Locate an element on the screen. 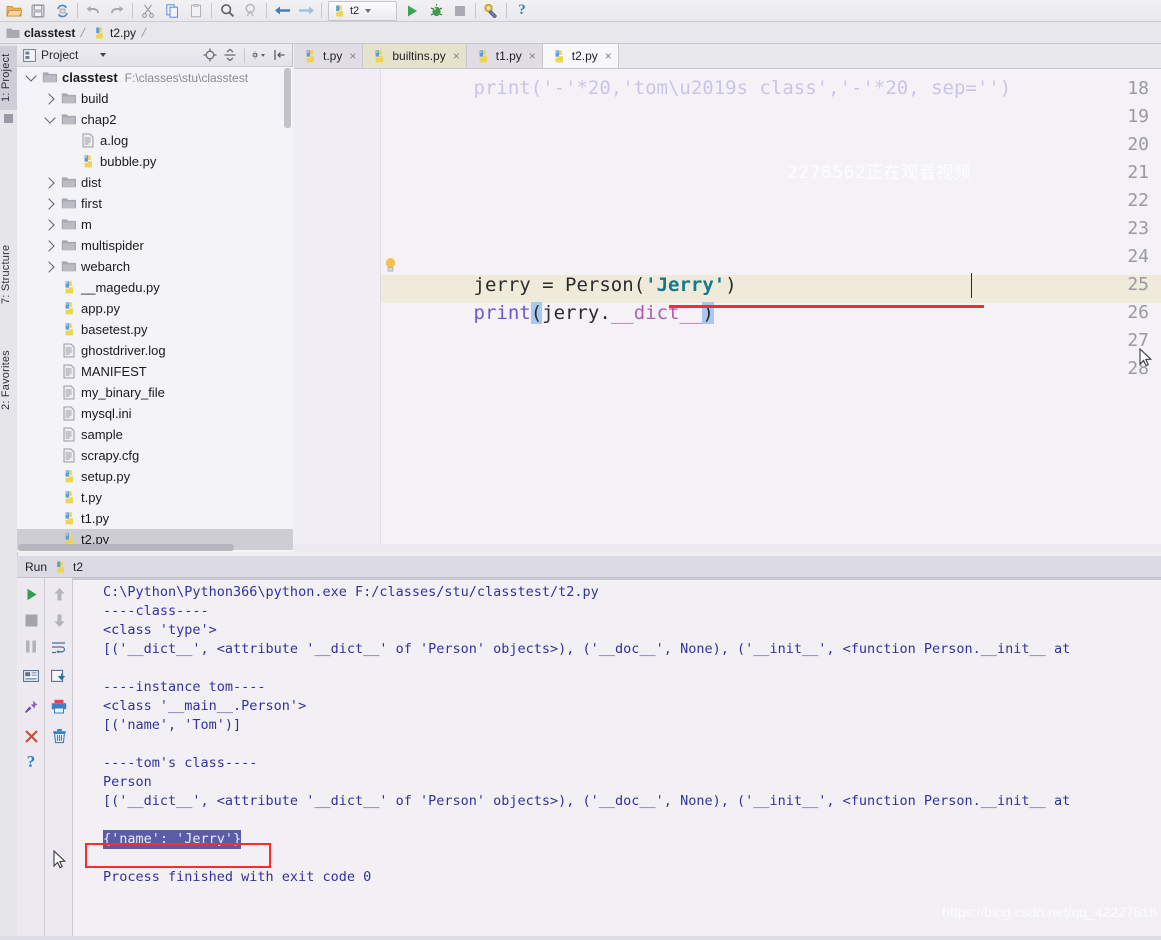  run-button is located at coordinates (412, 11).